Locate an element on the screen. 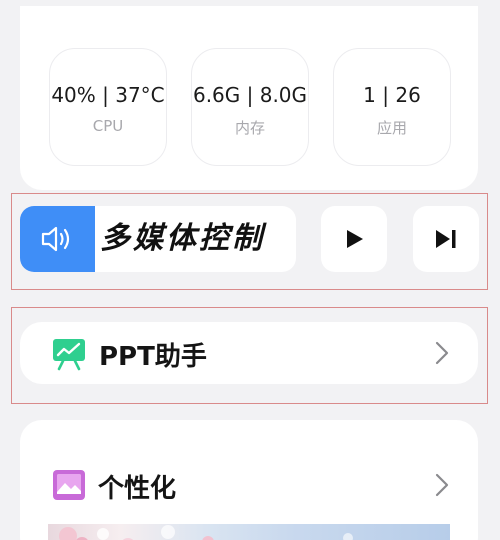  personalization-title: 个性化 is located at coordinates (137, 489).